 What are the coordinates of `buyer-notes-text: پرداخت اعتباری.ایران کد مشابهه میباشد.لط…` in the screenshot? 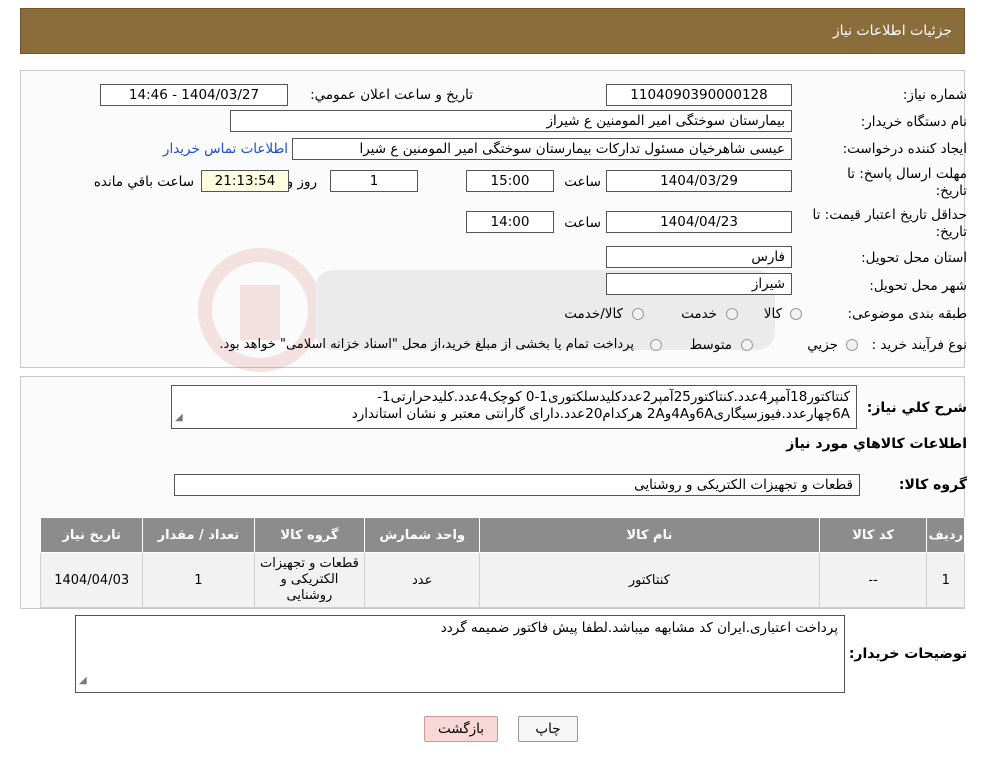 It's located at (639, 628).